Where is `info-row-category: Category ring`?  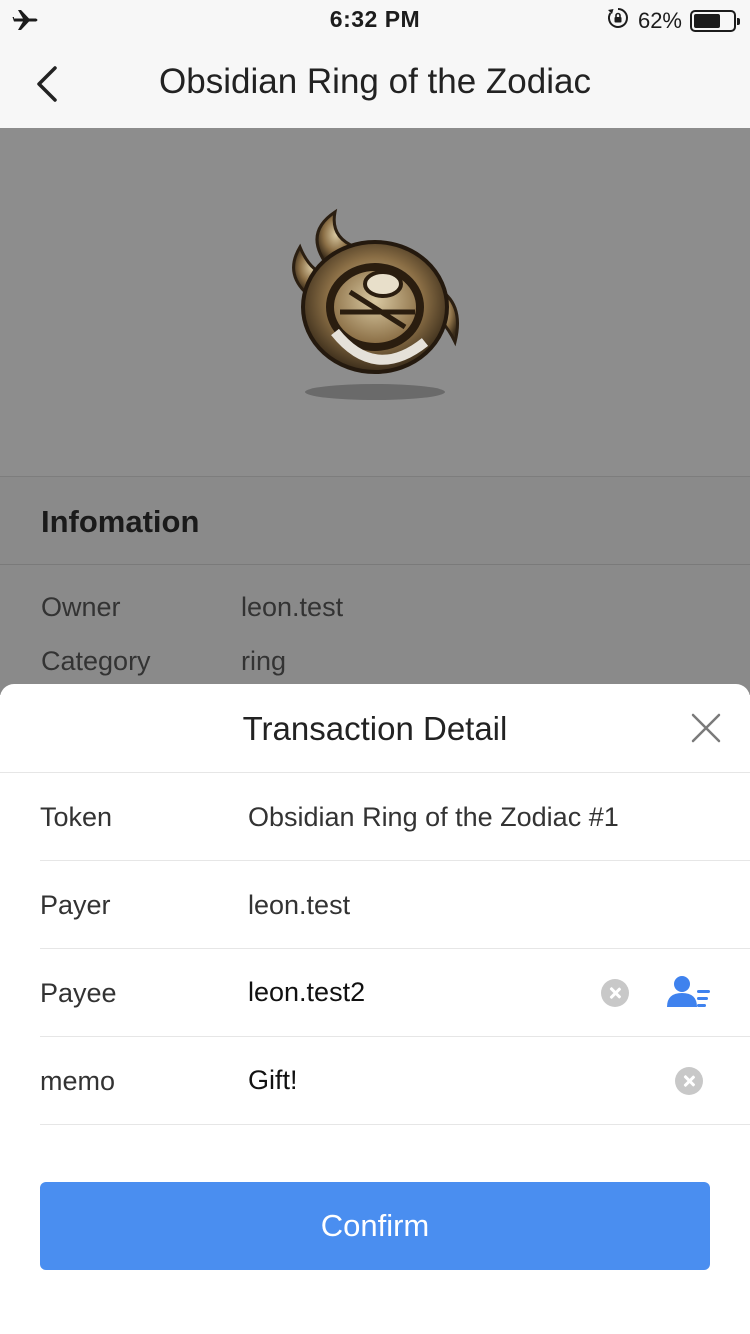 info-row-category: Category ring is located at coordinates (163, 661).